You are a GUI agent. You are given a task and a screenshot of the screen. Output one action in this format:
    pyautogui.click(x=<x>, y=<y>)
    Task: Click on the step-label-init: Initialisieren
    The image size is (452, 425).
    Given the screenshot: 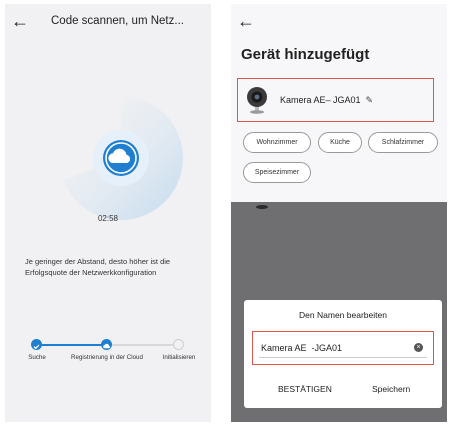 What is the action you would take?
    pyautogui.click(x=179, y=357)
    